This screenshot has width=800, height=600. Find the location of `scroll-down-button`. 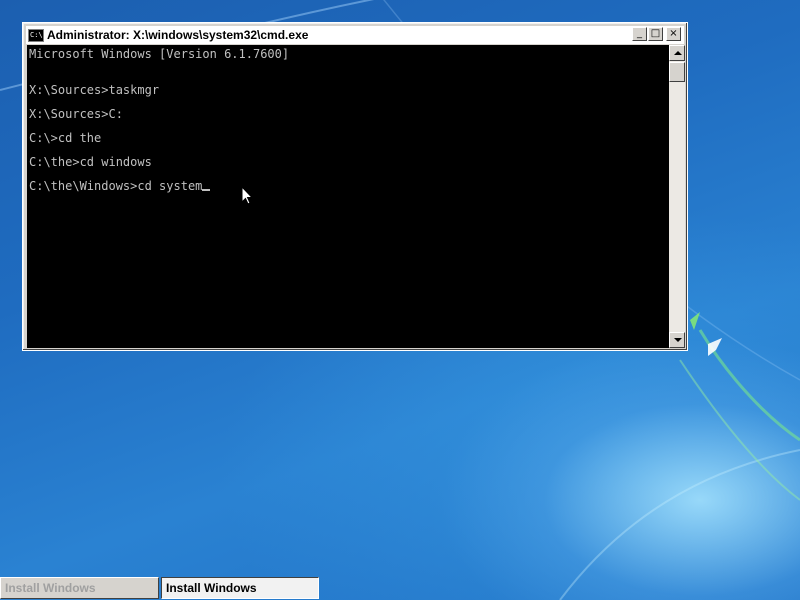

scroll-down-button is located at coordinates (677, 340).